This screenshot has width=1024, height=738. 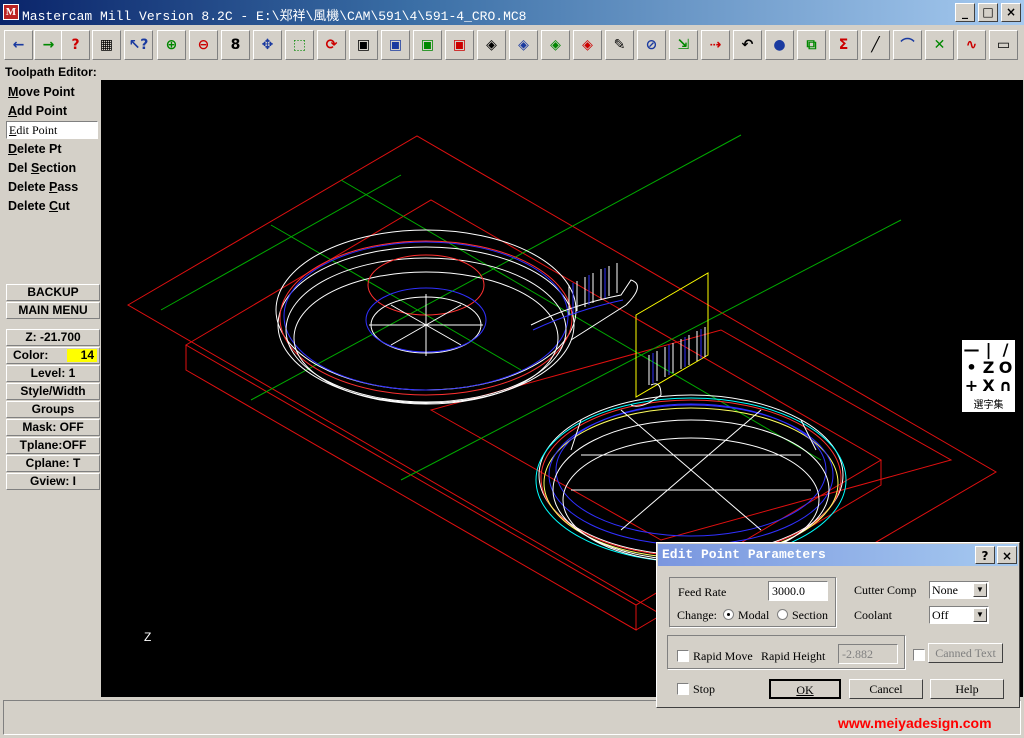 What do you see at coordinates (53, 481) in the screenshot?
I see `gview-button: Gview: I` at bounding box center [53, 481].